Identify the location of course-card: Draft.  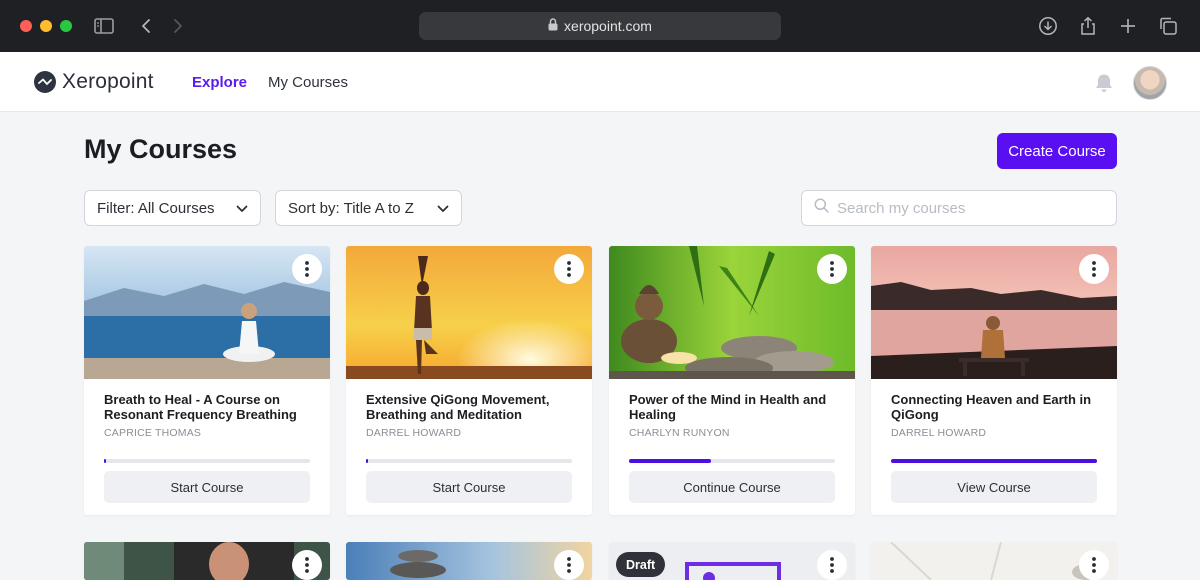
(732, 561).